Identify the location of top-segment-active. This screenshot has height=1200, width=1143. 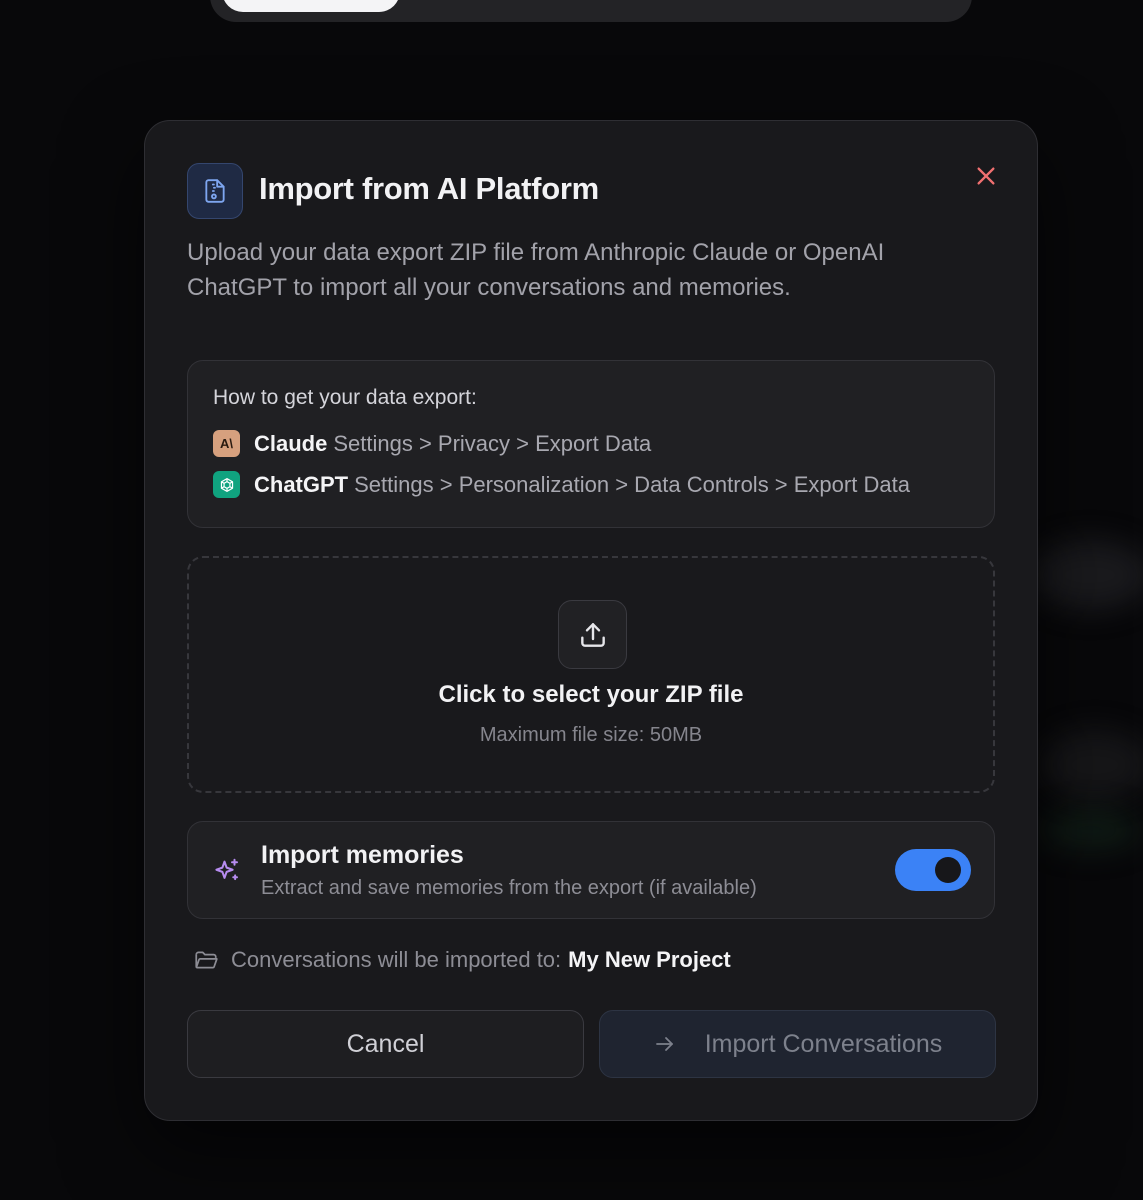
(311, 6).